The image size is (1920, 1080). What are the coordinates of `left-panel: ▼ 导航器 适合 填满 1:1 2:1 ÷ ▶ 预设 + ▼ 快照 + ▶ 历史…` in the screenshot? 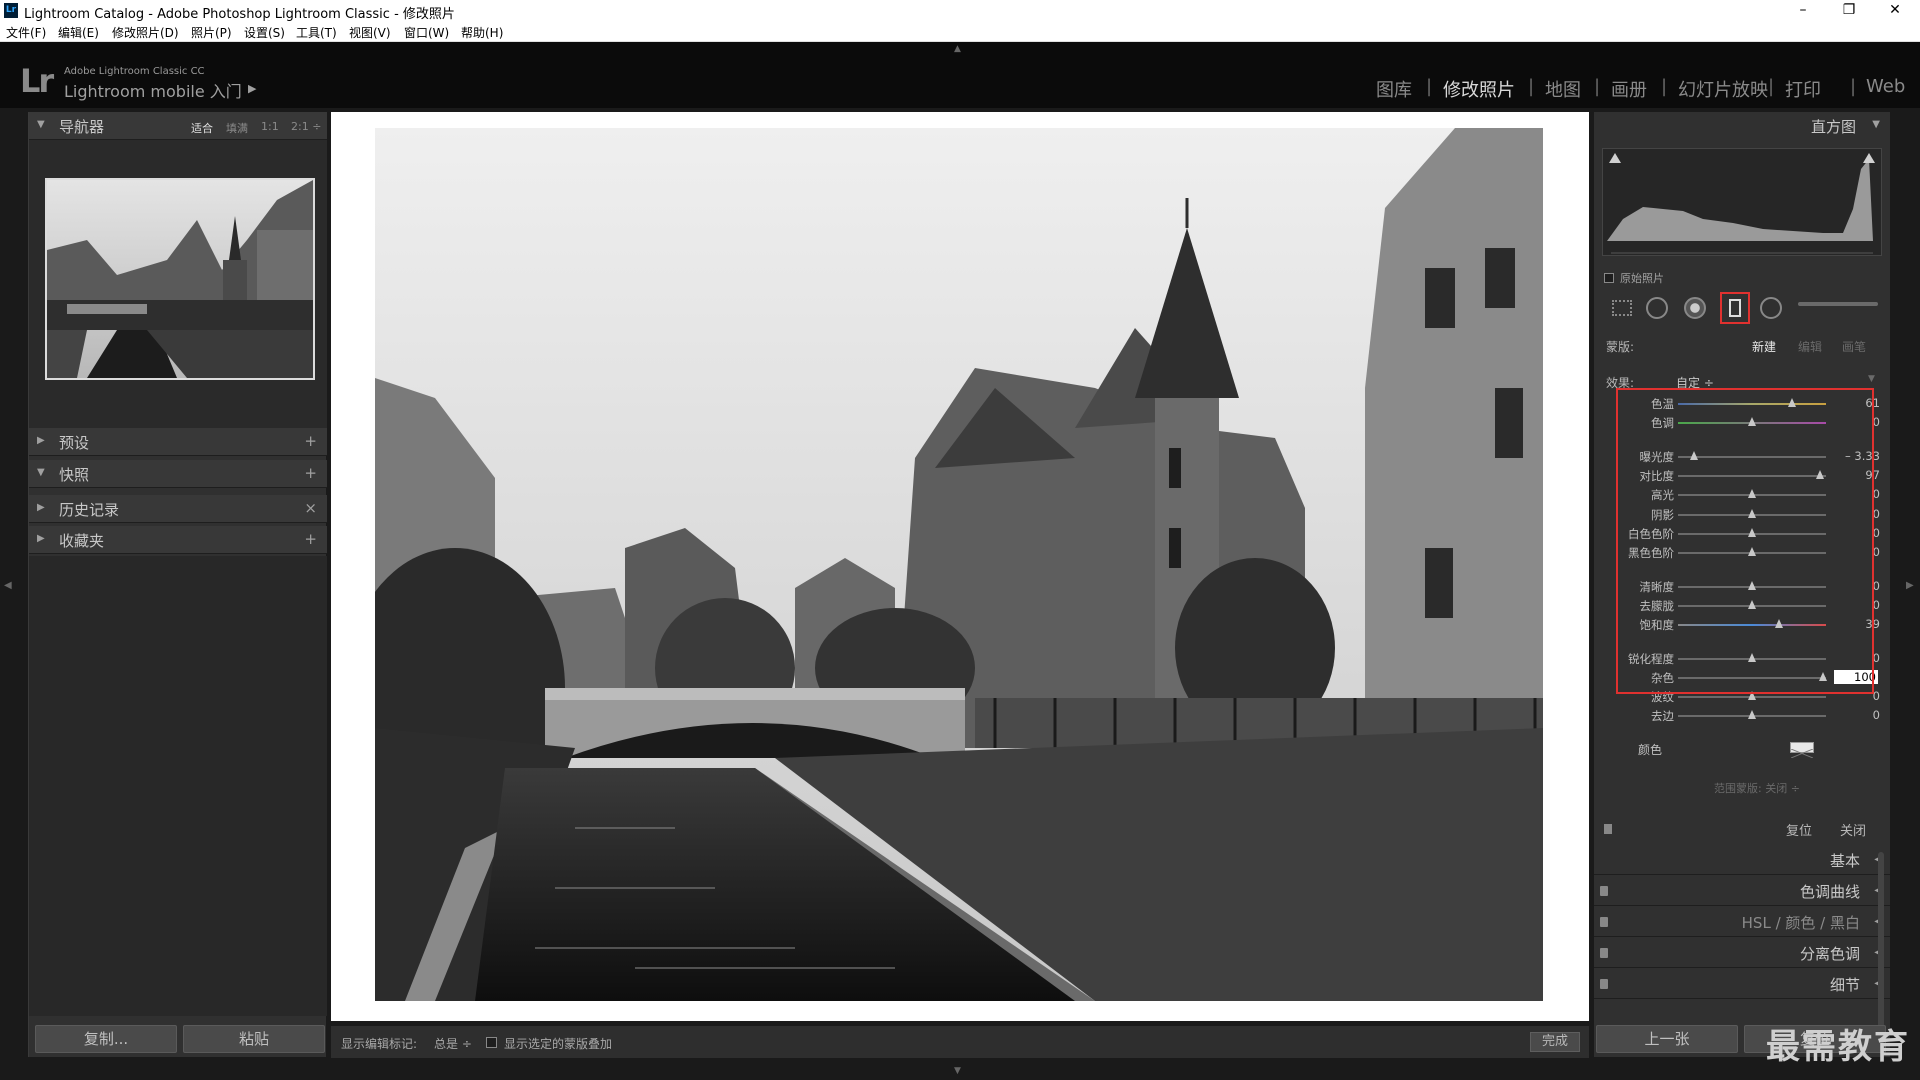 It's located at (177, 584).